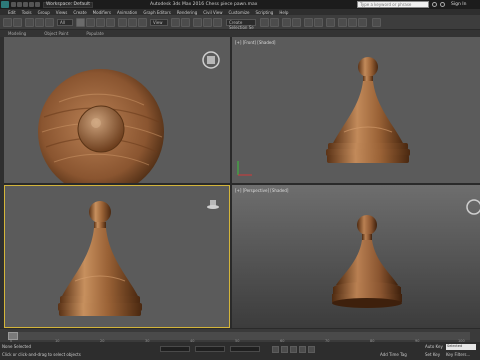 The width and height of the screenshot is (480, 360). What do you see at coordinates (175, 22) in the screenshot?
I see `pivot-point-icon` at bounding box center [175, 22].